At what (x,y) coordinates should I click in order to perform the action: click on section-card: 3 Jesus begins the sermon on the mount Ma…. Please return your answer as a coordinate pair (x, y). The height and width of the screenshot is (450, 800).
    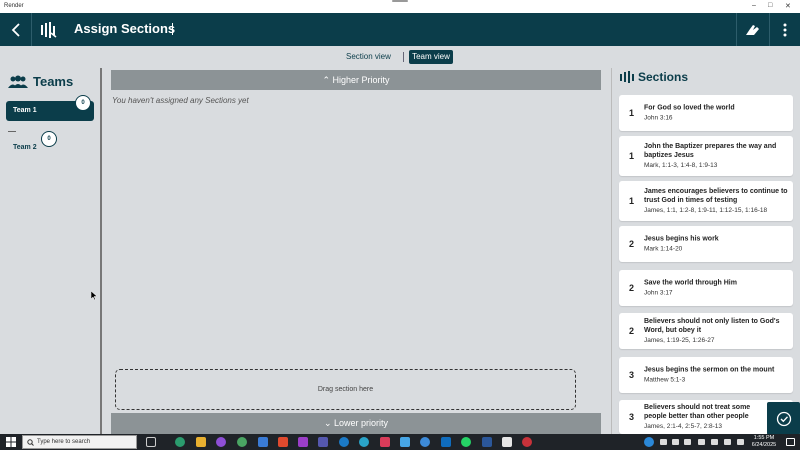
    Looking at the image, I should click on (706, 375).